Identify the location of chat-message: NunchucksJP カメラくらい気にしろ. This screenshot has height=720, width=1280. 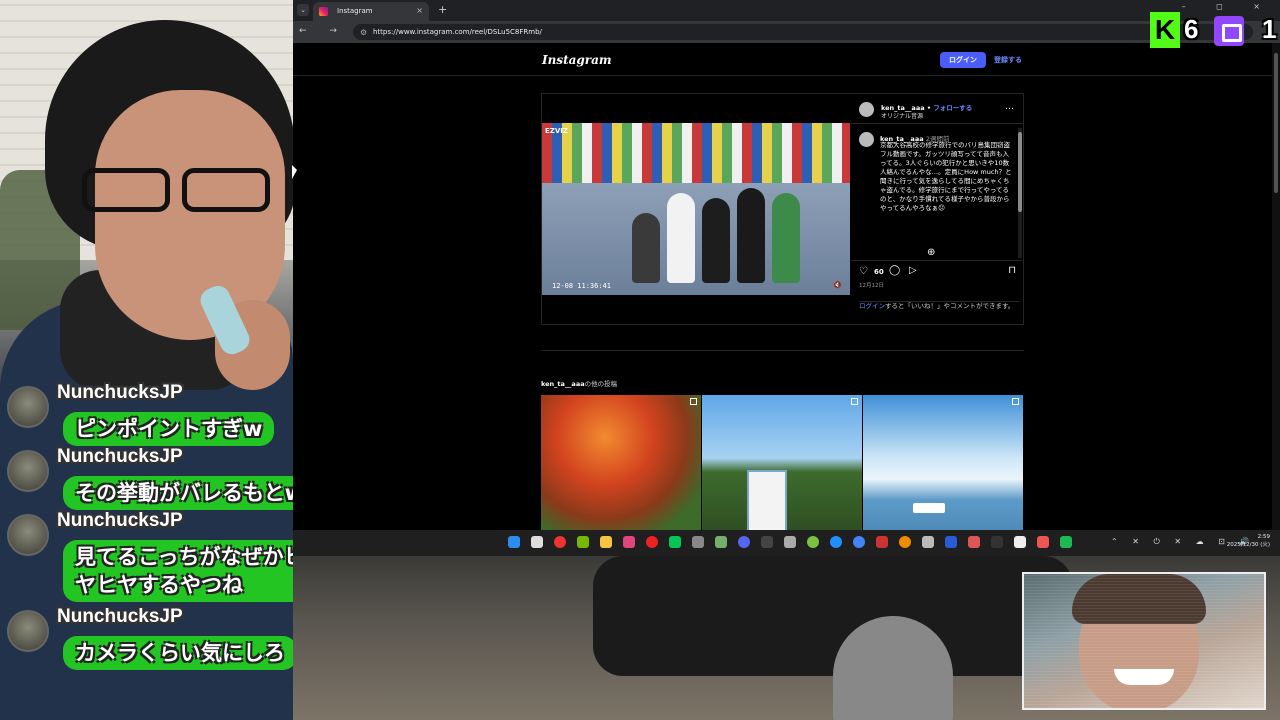
(170, 638).